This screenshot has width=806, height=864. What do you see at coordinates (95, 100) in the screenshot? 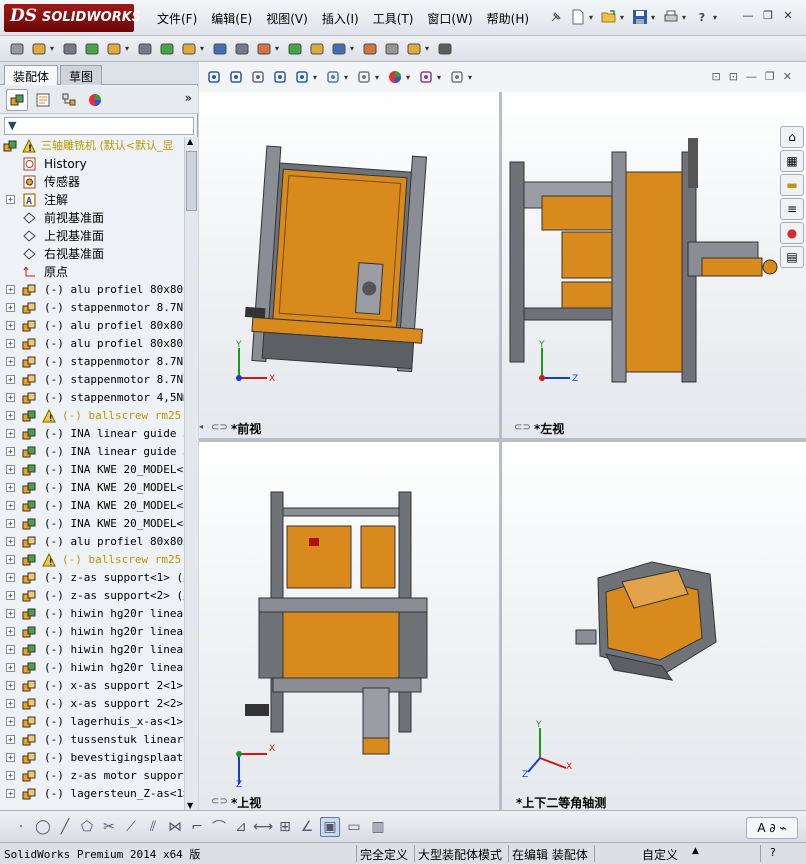
I see `display-manager-icon` at bounding box center [95, 100].